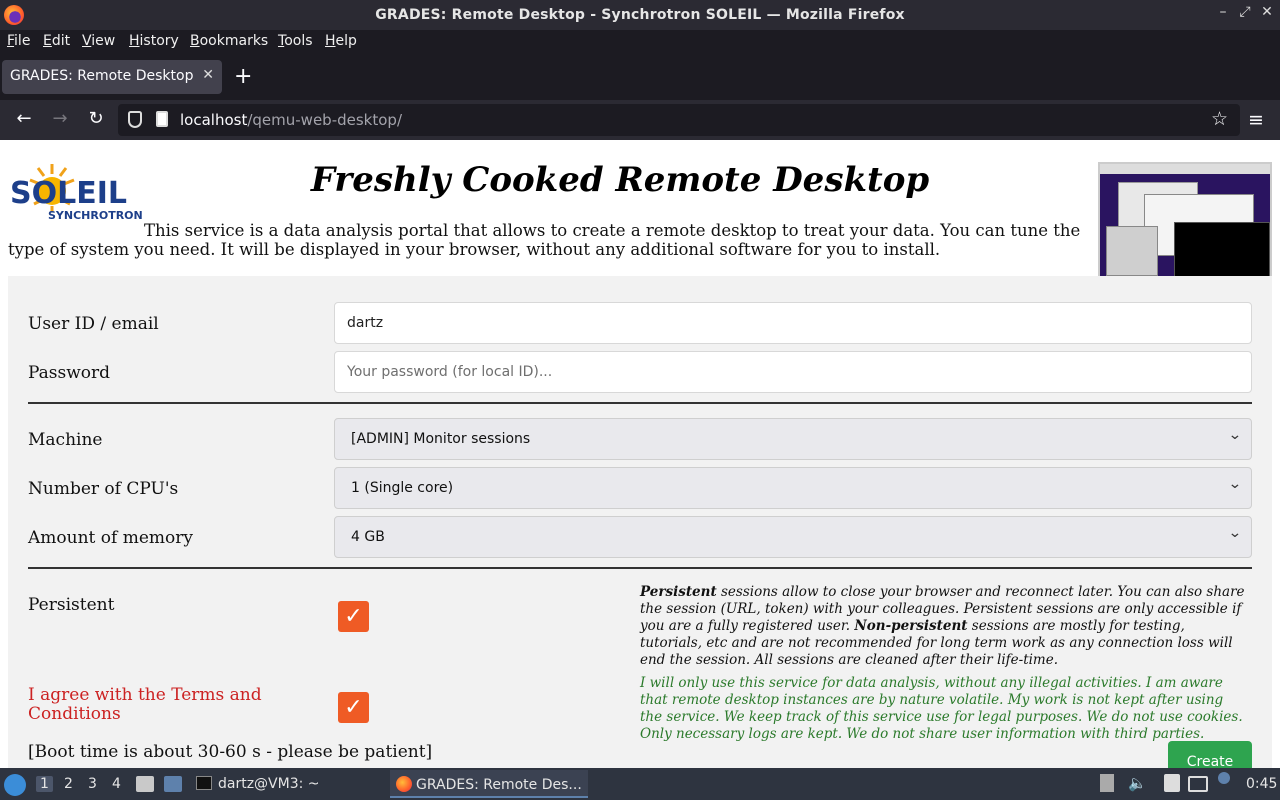 This screenshot has width=1280, height=800. I want to click on workspace-4: 4, so click(116, 784).